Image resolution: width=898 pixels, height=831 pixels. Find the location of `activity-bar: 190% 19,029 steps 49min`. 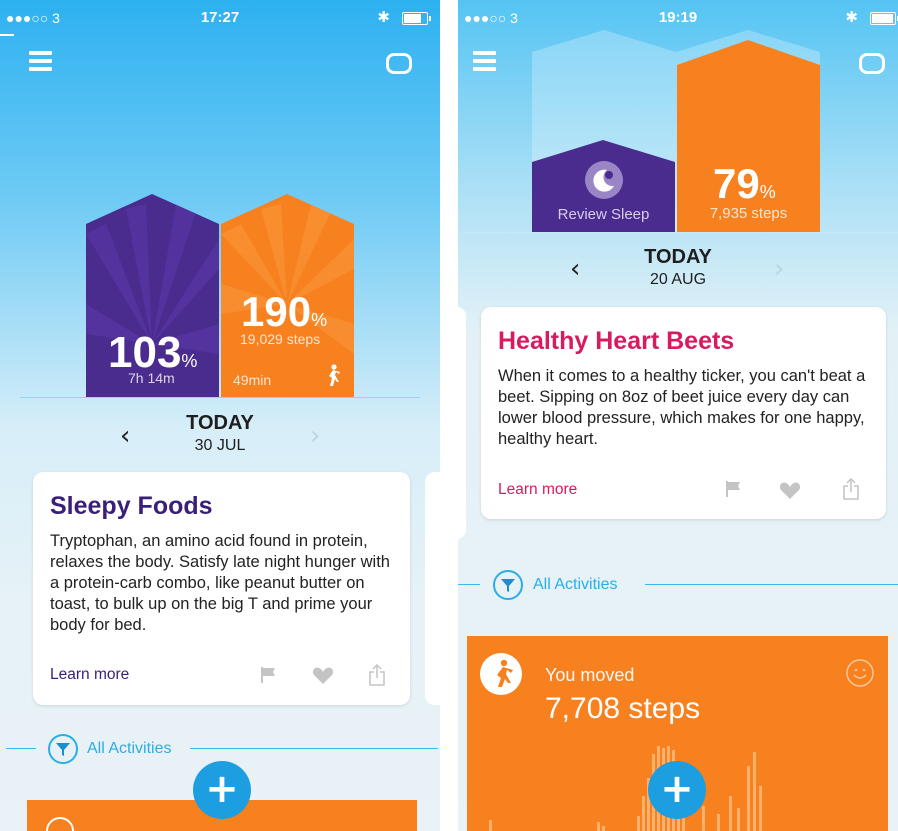

activity-bar: 190% 19,029 steps 49min is located at coordinates (287, 295).